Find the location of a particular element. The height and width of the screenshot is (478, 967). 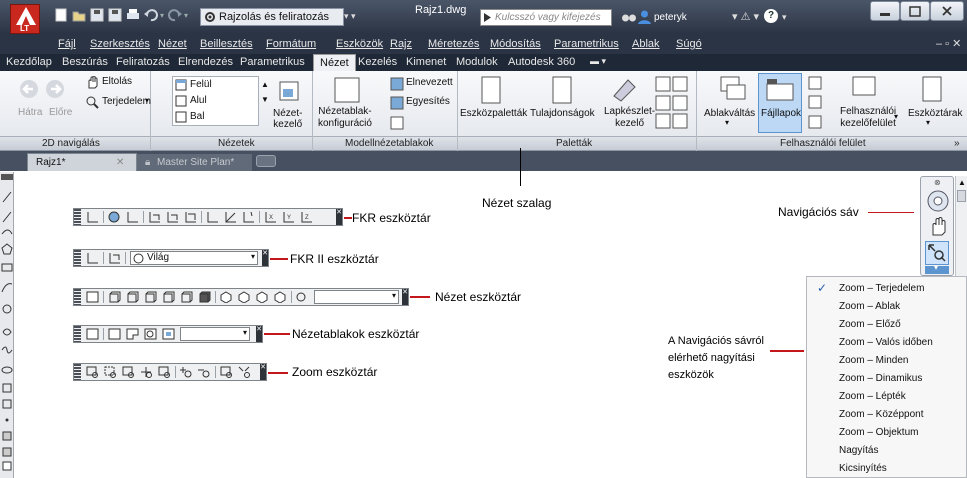

ucs-icon is located at coordinates (92, 217).